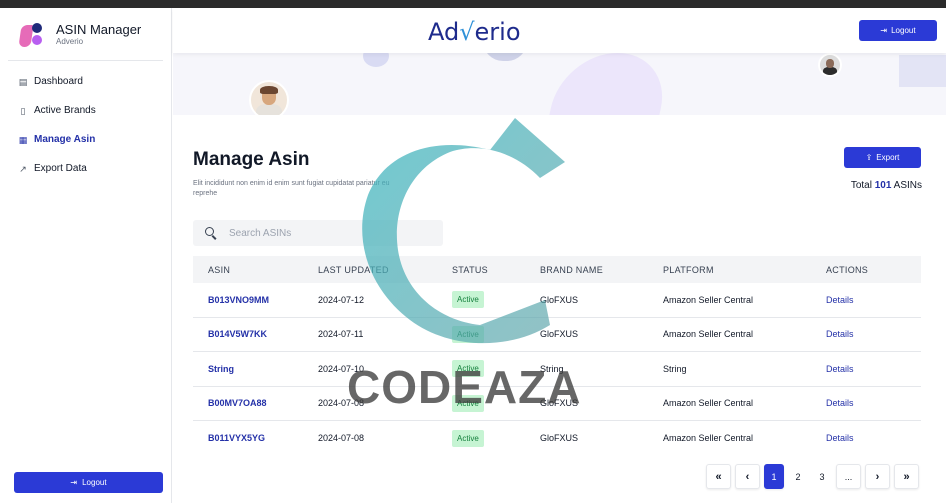 The height and width of the screenshot is (503, 946). I want to click on window-top-bar, so click(473, 4).